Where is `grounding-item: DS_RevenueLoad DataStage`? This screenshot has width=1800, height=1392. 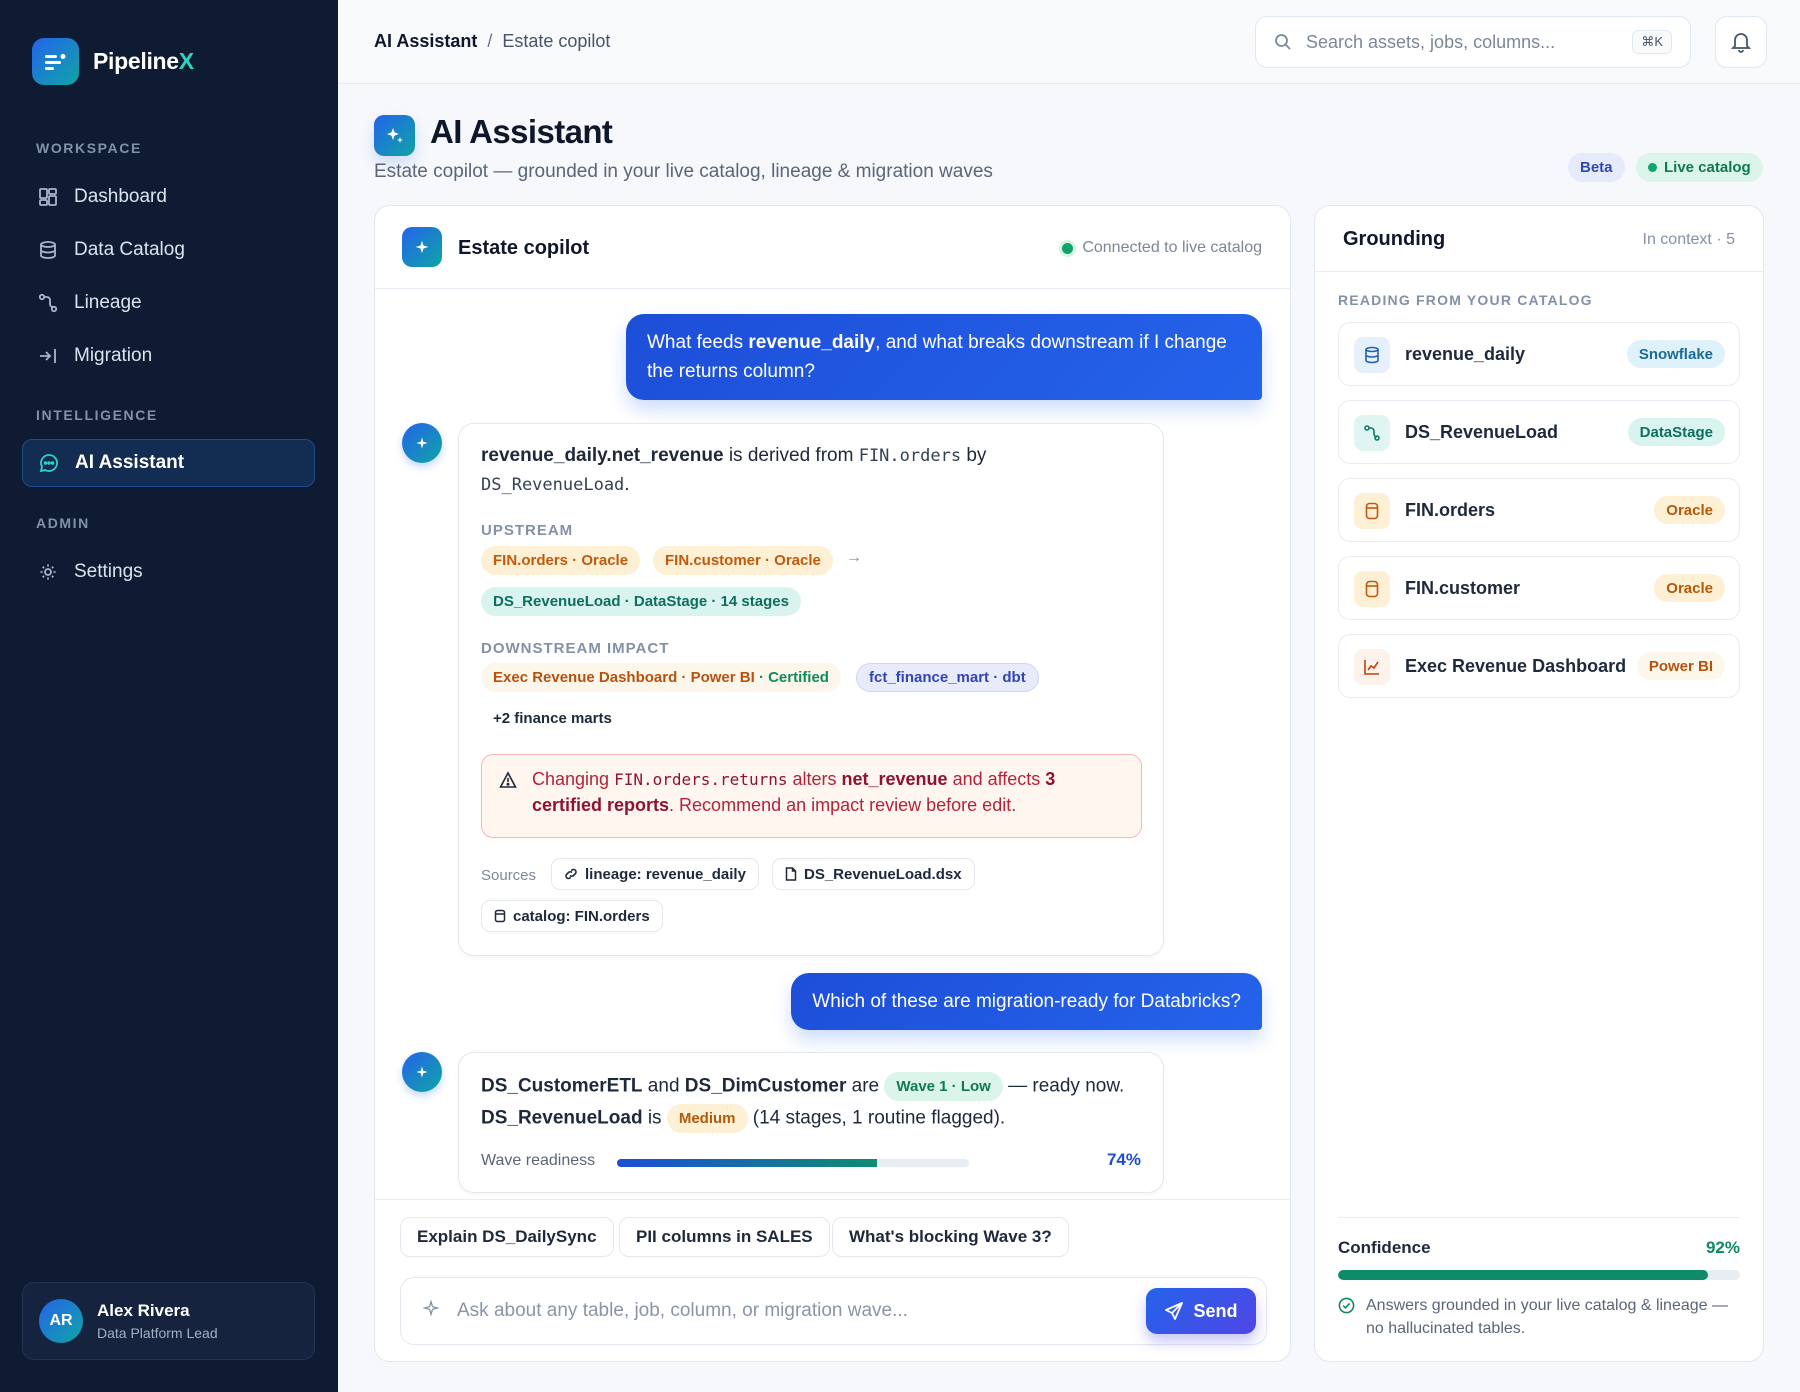 grounding-item: DS_RevenueLoad DataStage is located at coordinates (1539, 432).